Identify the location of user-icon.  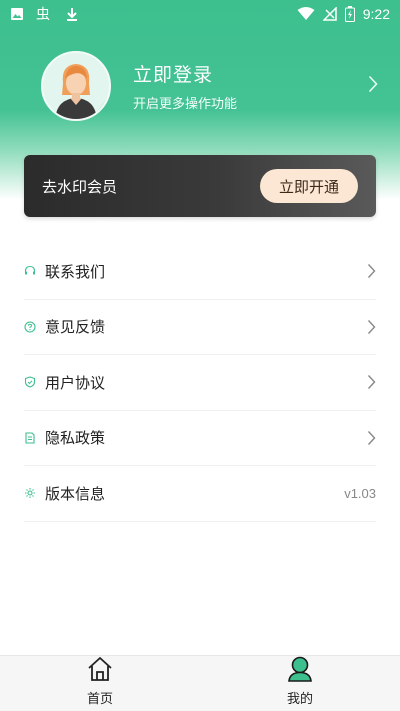
(300, 671).